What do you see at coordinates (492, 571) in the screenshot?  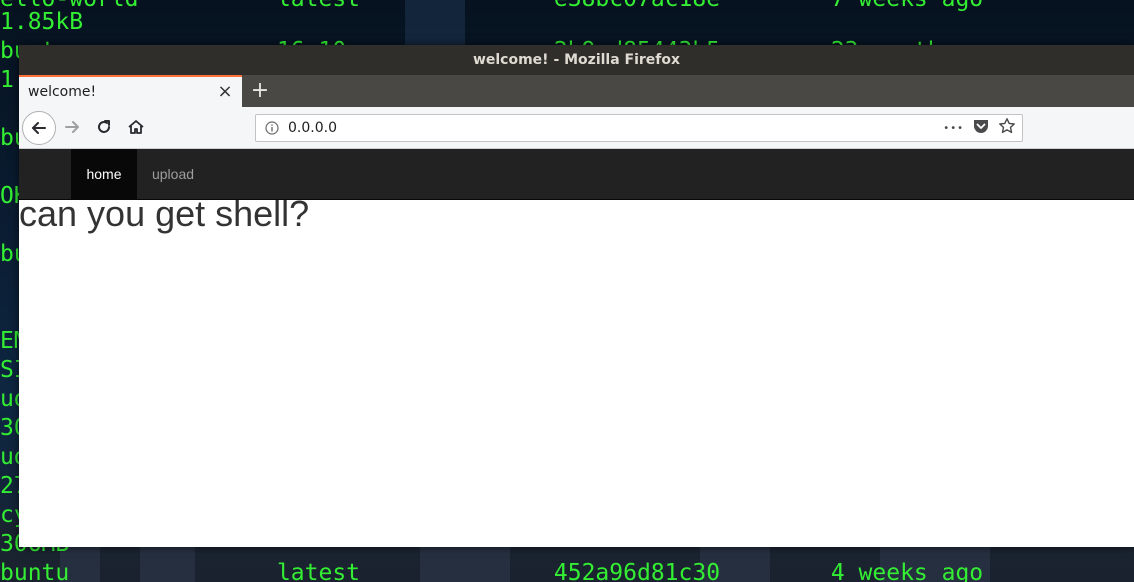 I see `terminal-line: buntu latest 452a96d81c30 4 weeks ago` at bounding box center [492, 571].